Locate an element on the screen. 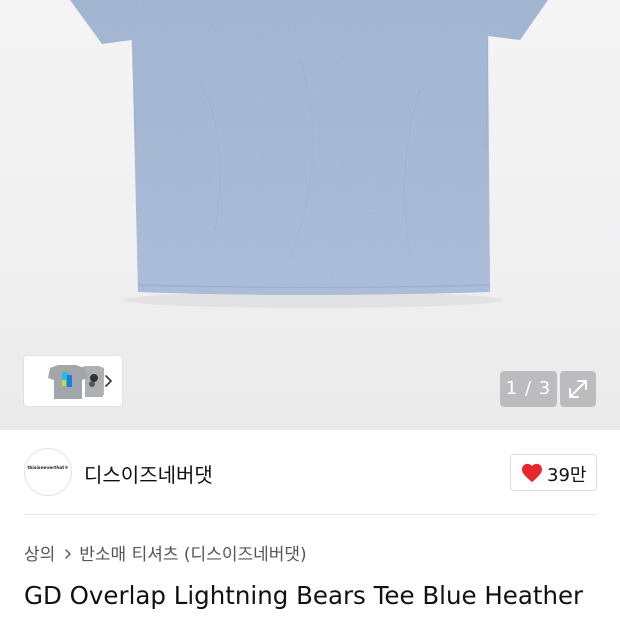 The width and height of the screenshot is (620, 620). like-button: 39만 is located at coordinates (553, 472).